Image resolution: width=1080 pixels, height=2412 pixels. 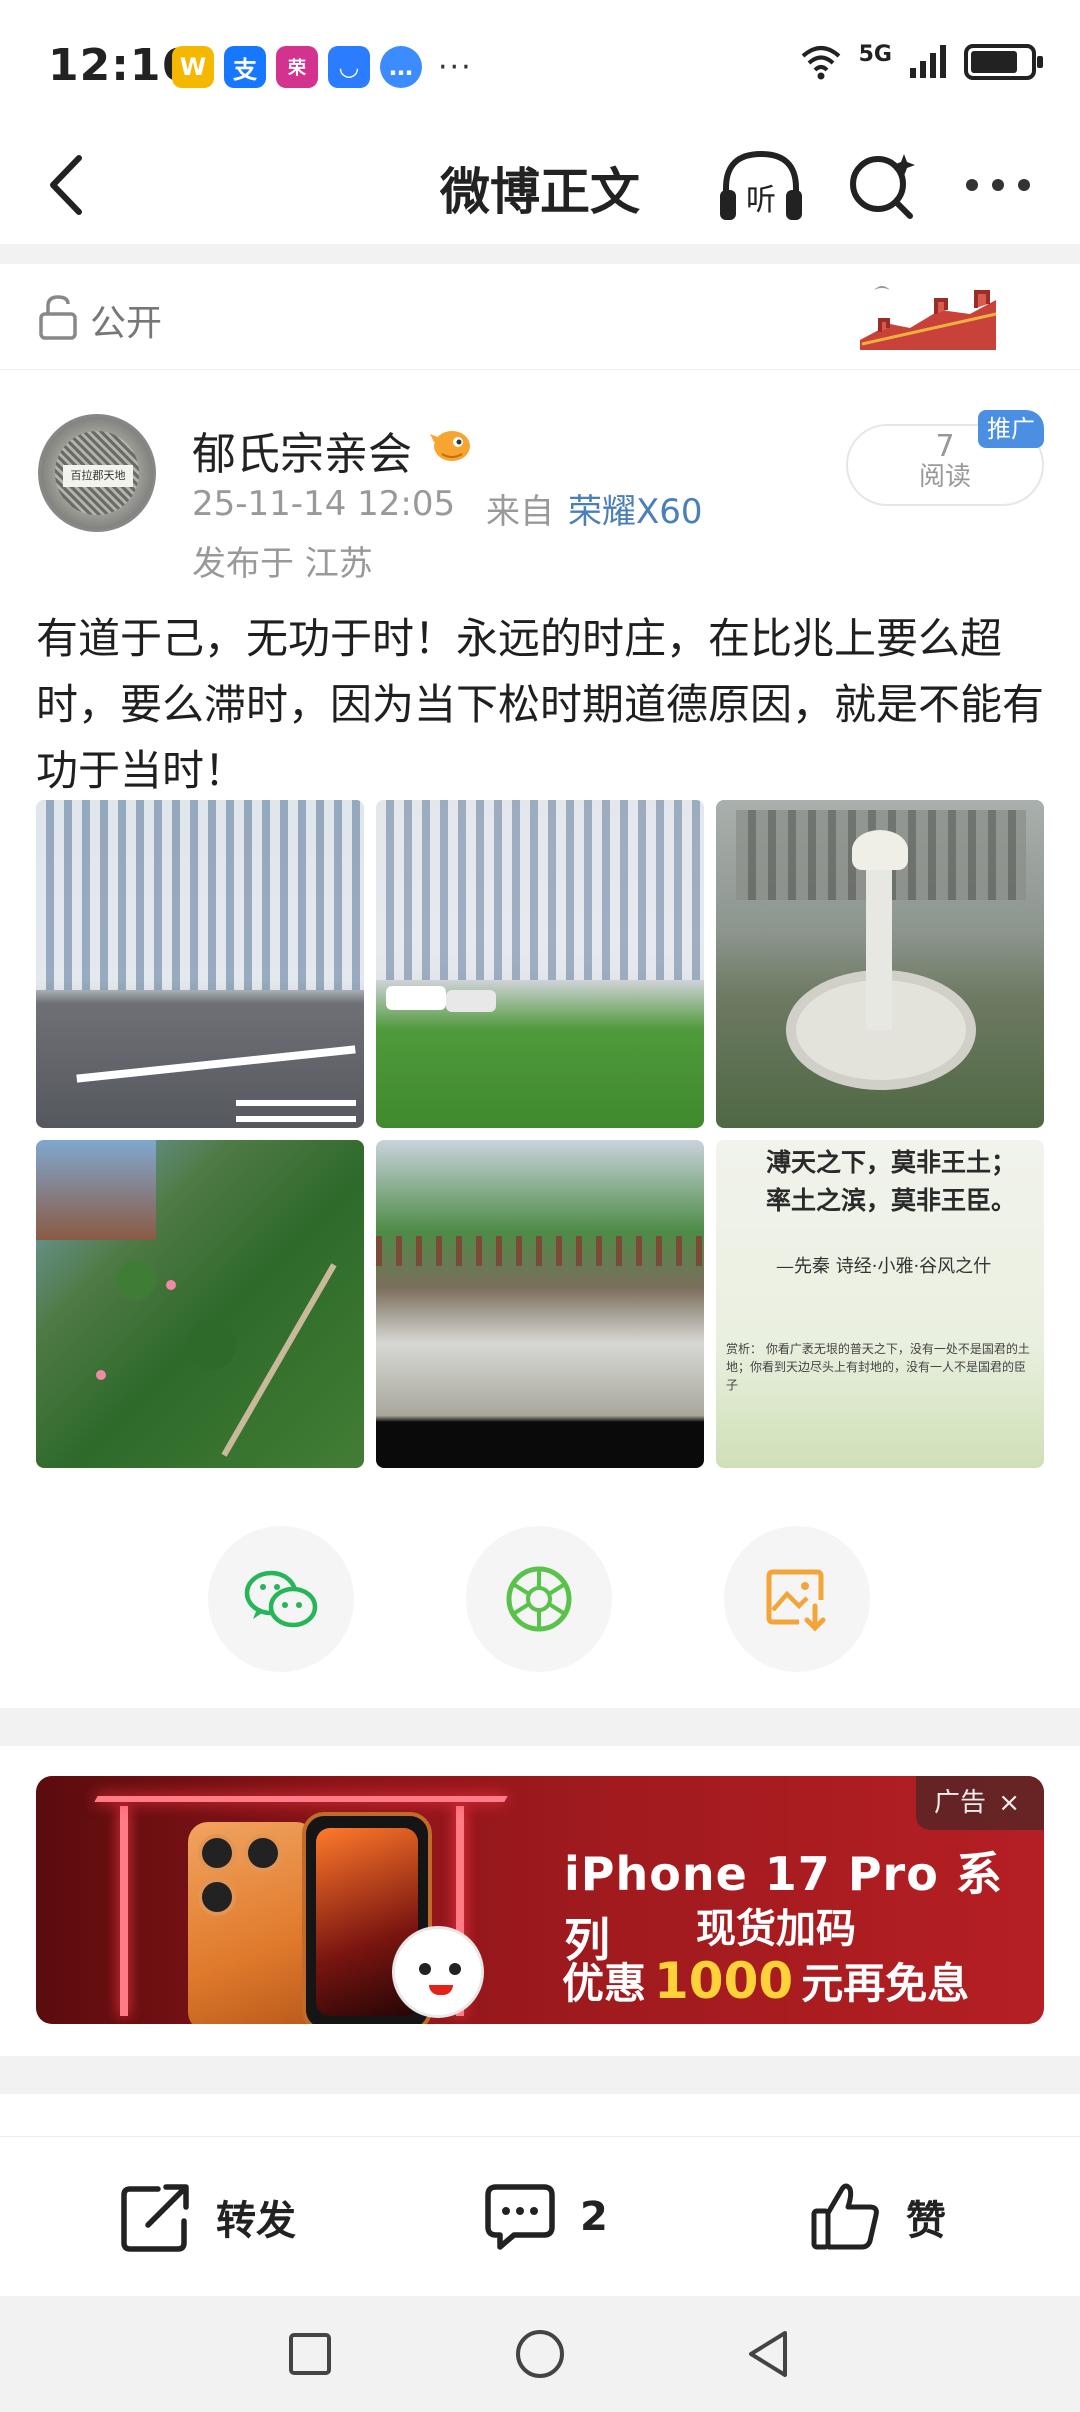 I want to click on triangle-back-icon, so click(x=768, y=2354).